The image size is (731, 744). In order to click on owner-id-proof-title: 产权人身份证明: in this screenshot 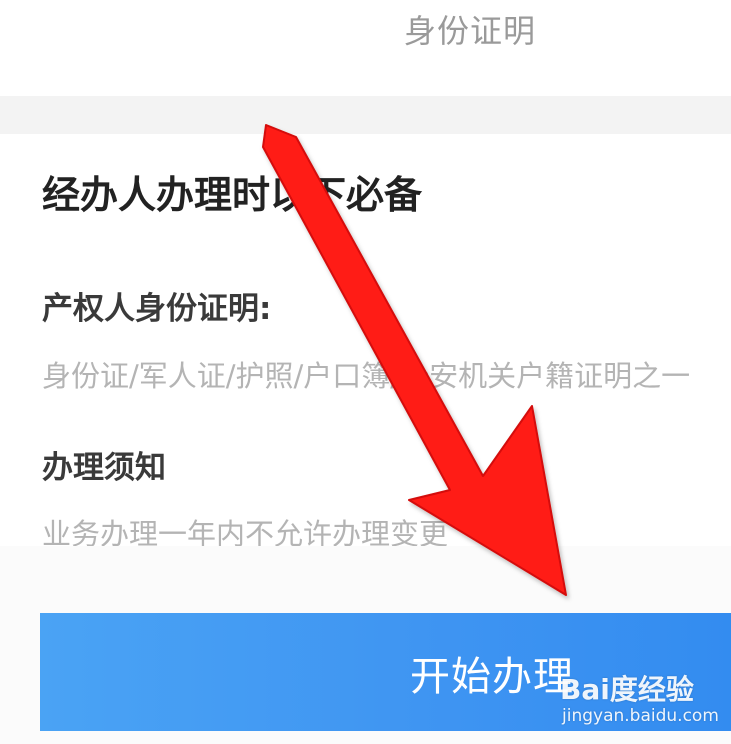, I will do `click(157, 309)`.